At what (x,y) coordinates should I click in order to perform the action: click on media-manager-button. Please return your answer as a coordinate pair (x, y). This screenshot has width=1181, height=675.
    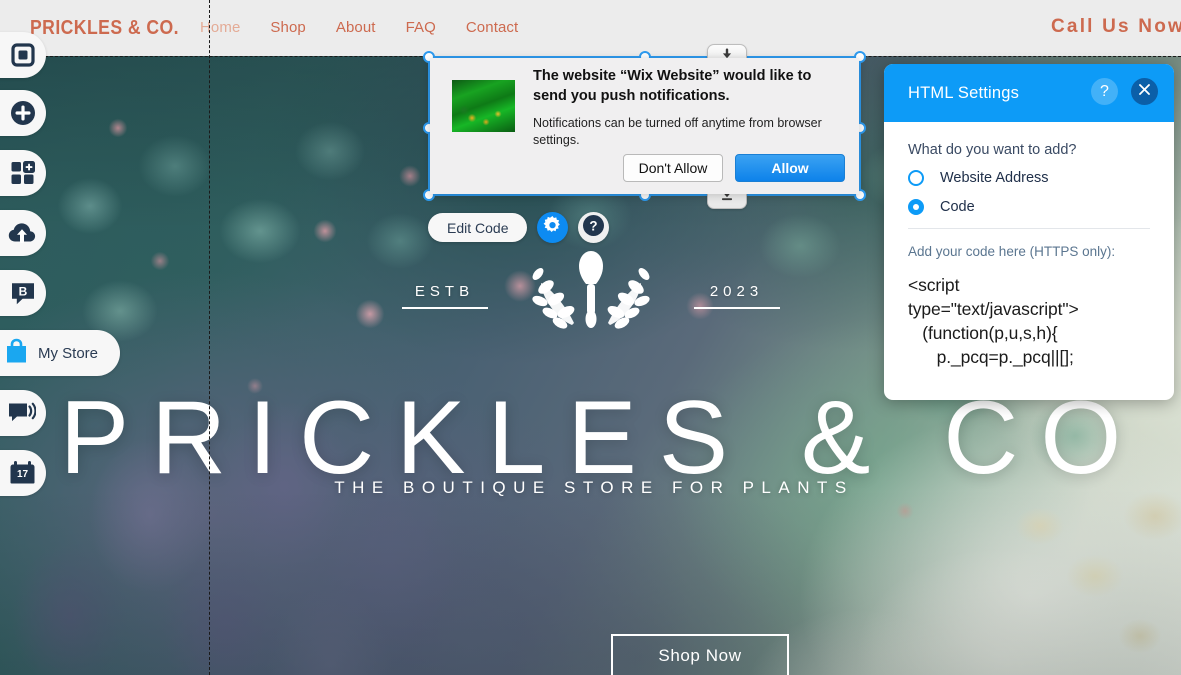
    Looking at the image, I should click on (23, 233).